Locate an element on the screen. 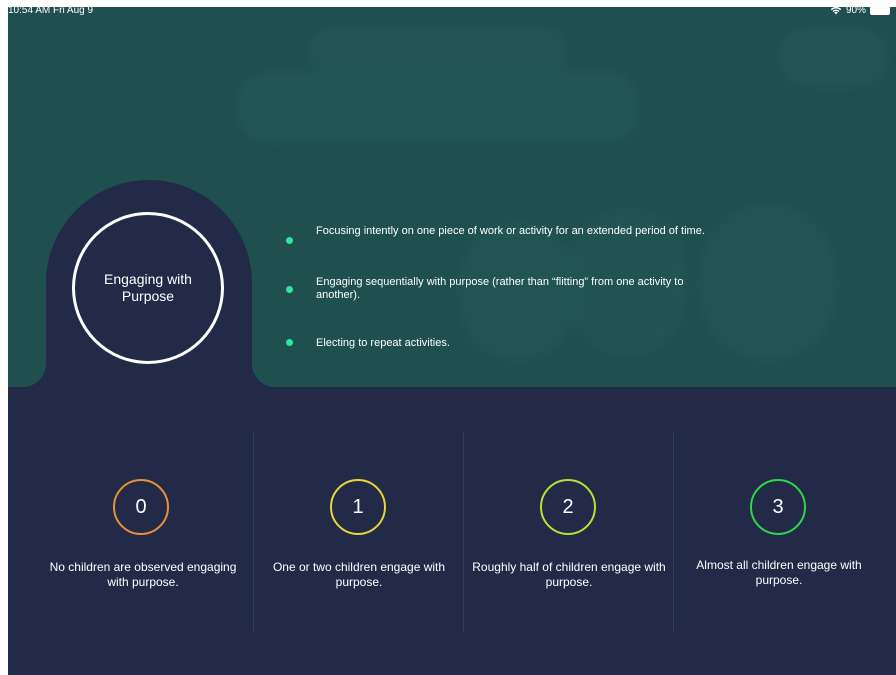 This screenshot has height=675, width=896. rating-score-circle: 3 is located at coordinates (778, 507).